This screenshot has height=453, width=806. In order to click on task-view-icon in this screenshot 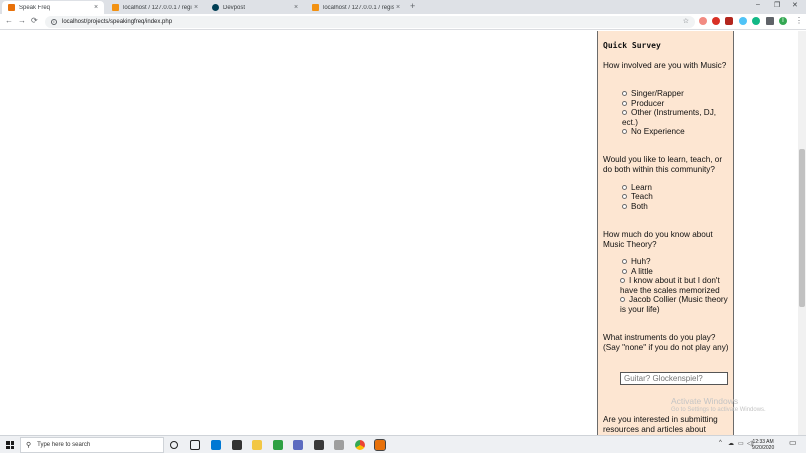, I will do `click(195, 445)`.